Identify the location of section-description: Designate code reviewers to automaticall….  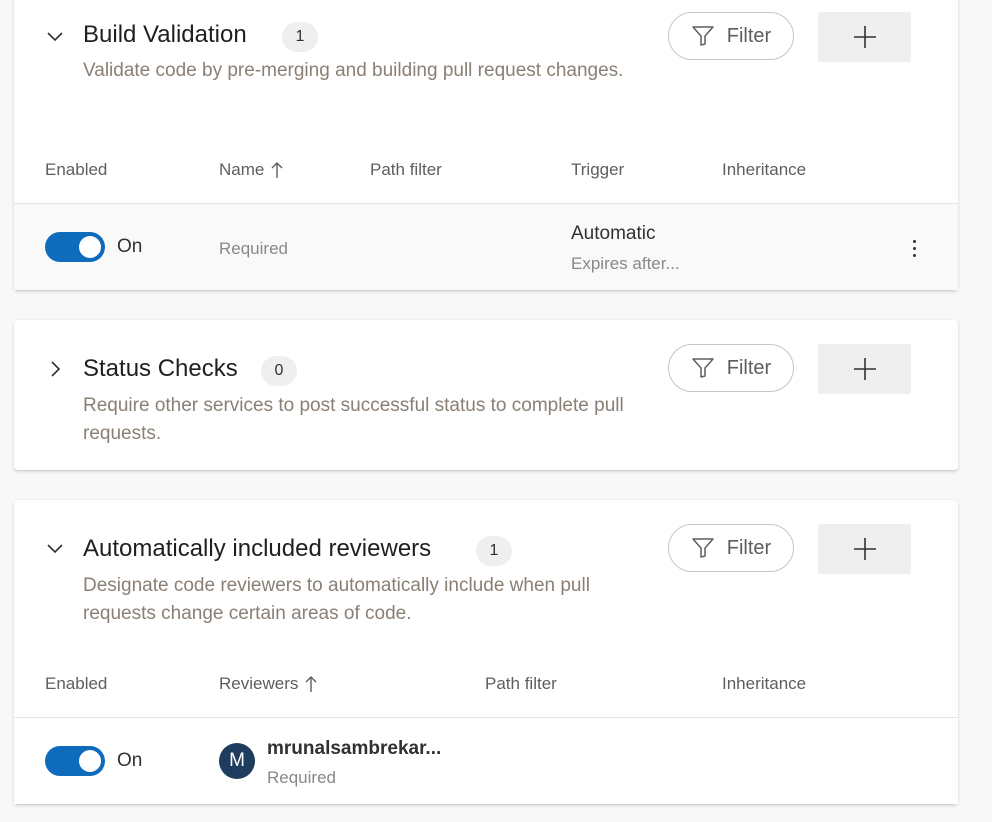
(336, 599).